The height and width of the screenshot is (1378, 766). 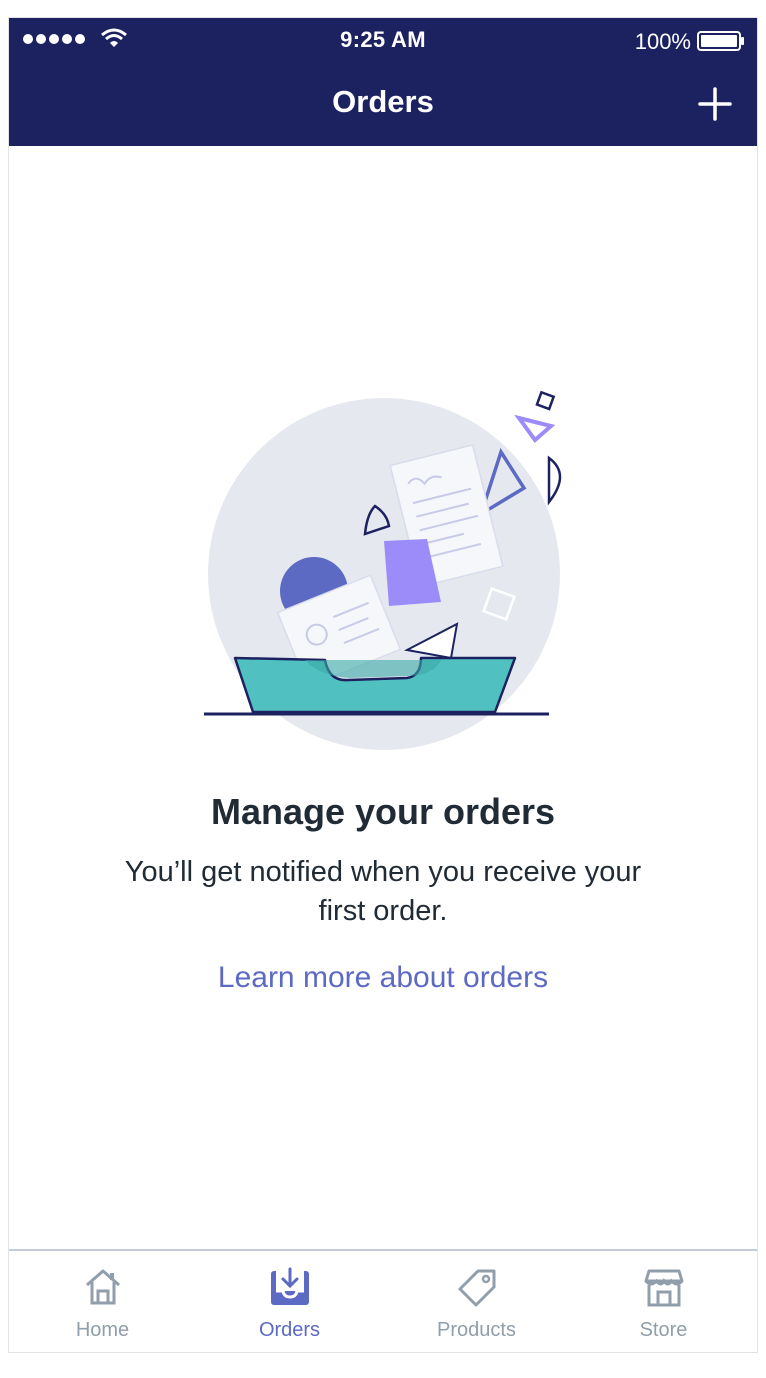 I want to click on add-order-button, so click(x=715, y=104).